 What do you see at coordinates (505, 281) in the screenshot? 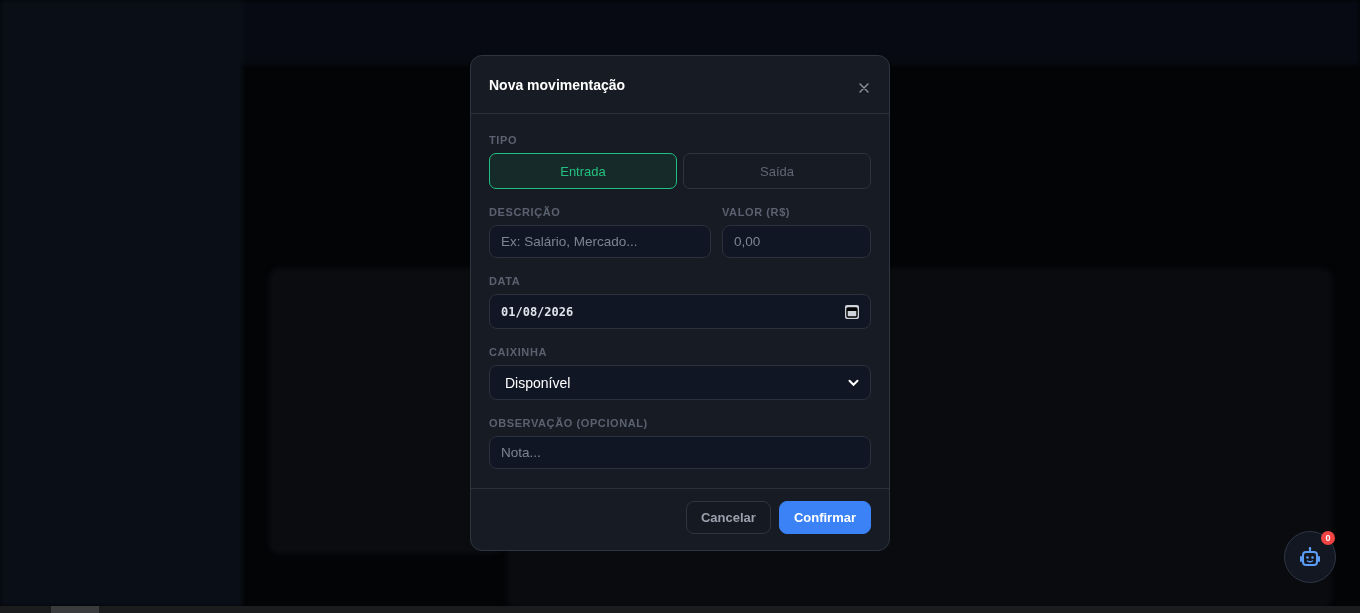
I see `field-label: DATA` at bounding box center [505, 281].